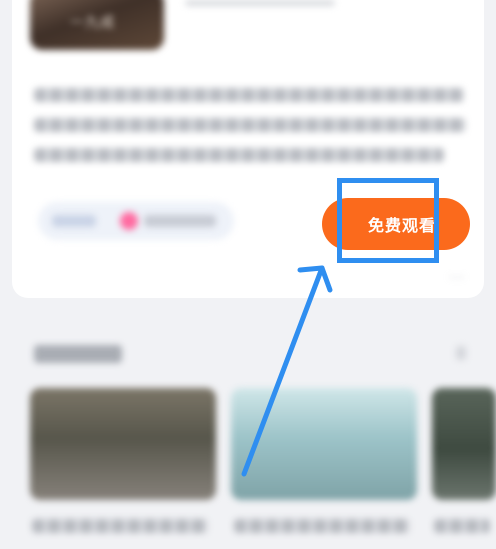 The height and width of the screenshot is (549, 496). Describe the element at coordinates (287, 371) in the screenshot. I see `arrow-icon` at that location.